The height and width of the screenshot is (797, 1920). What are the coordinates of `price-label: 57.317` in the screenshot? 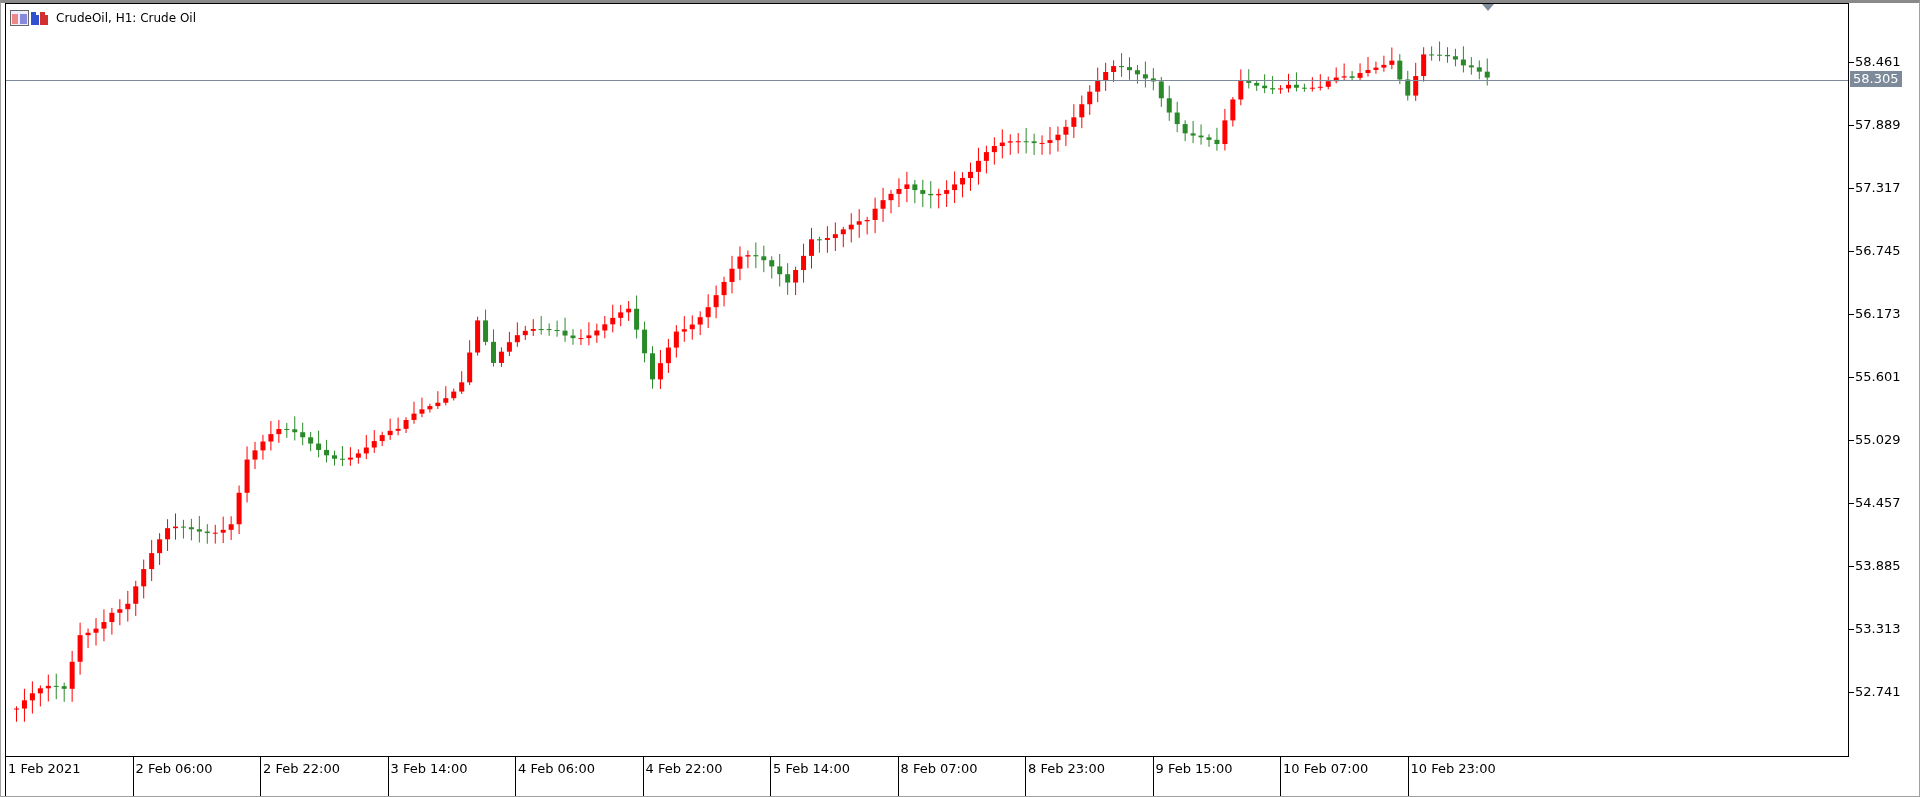 It's located at (1875, 188).